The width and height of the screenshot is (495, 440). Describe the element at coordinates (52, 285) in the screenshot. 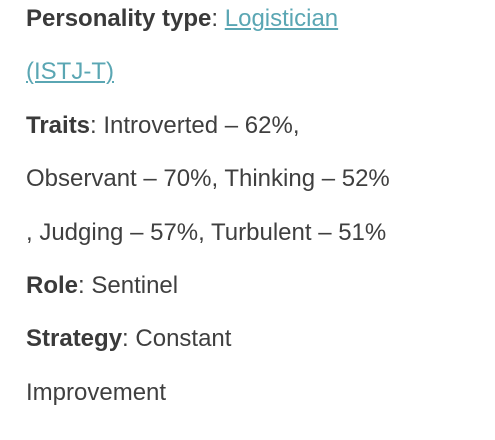

I see `role-label: Role` at that location.